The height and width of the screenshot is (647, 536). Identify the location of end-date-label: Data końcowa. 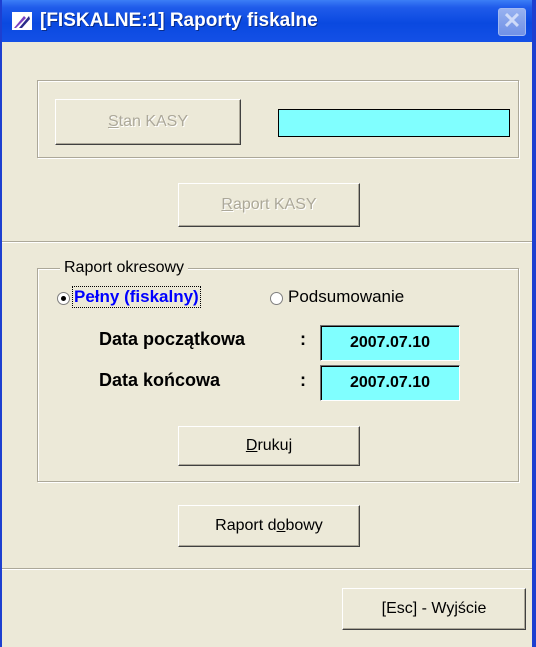
(160, 380).